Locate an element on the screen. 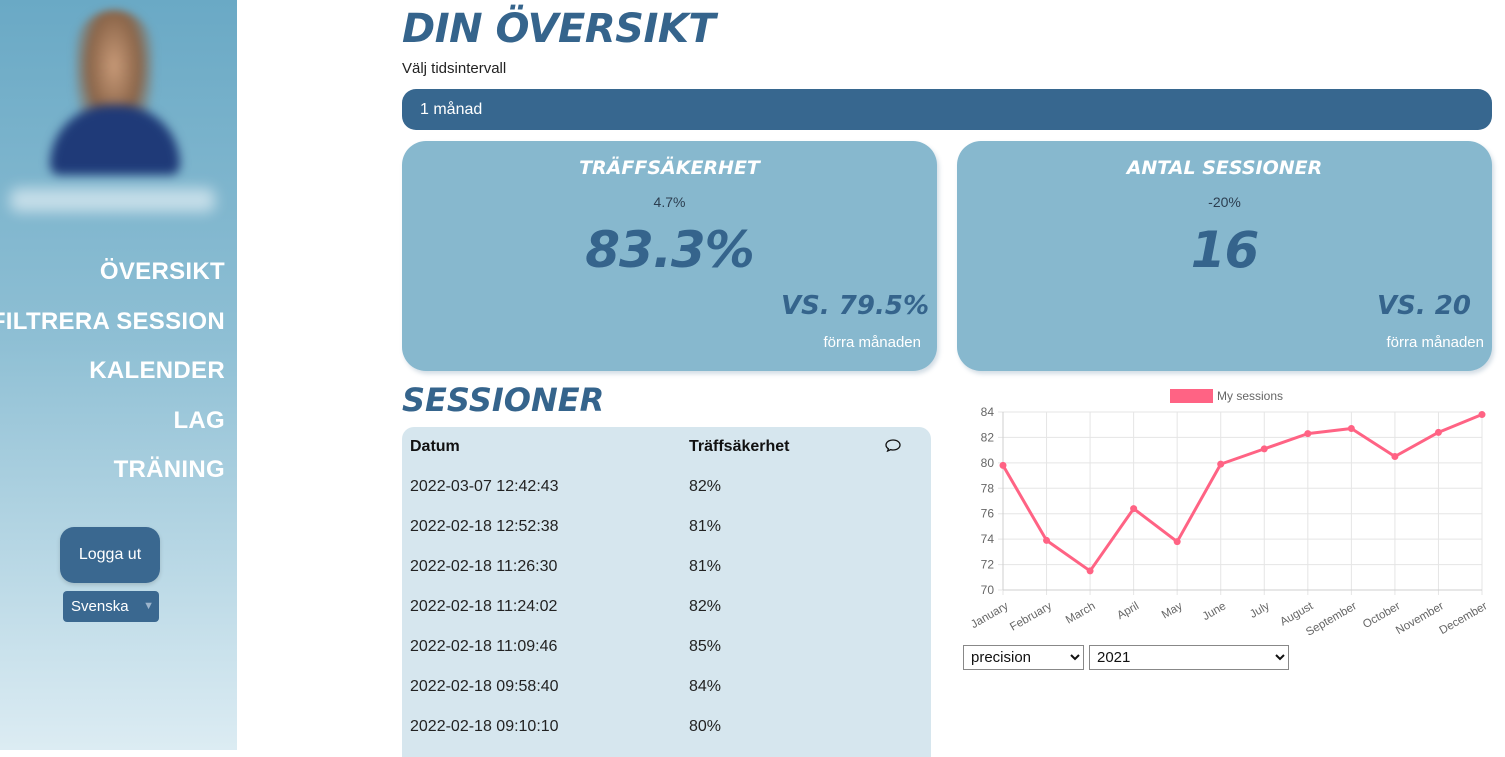 The height and width of the screenshot is (757, 1505). x-tick-label: March is located at coordinates (1081, 613).